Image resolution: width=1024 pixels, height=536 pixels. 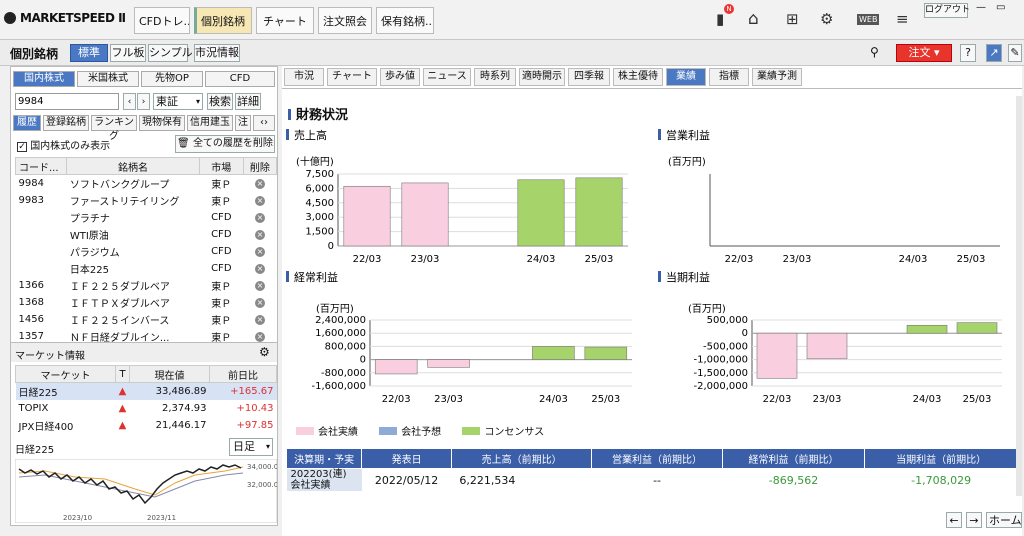 I want to click on col-delete: 削除, so click(x=260, y=166).